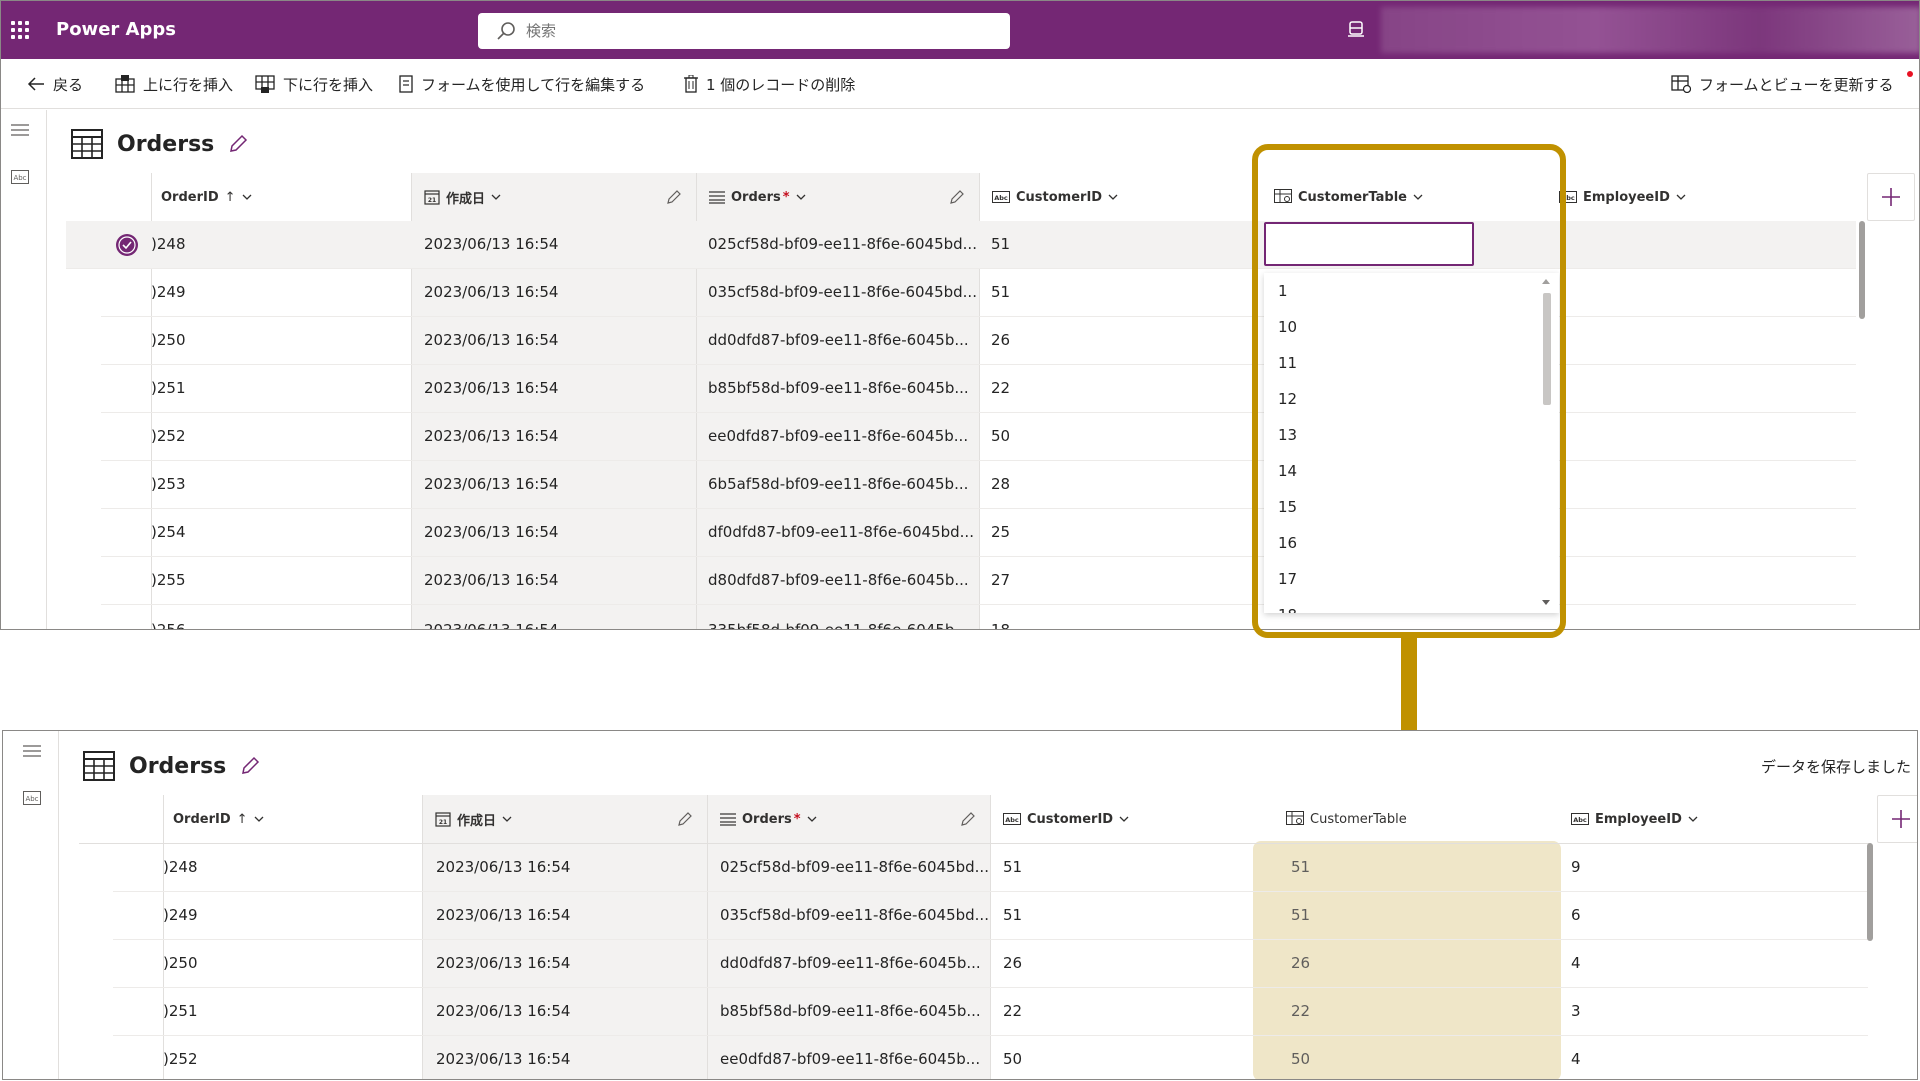  Describe the element at coordinates (522, 84) in the screenshot. I see `edit-with-form-button: フォームを使用して行を編集する` at that location.